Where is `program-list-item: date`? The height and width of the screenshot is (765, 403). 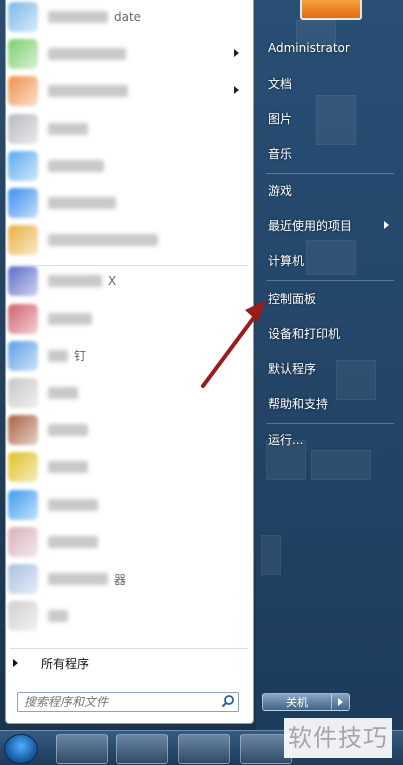 program-list-item: date is located at coordinates (127, 17).